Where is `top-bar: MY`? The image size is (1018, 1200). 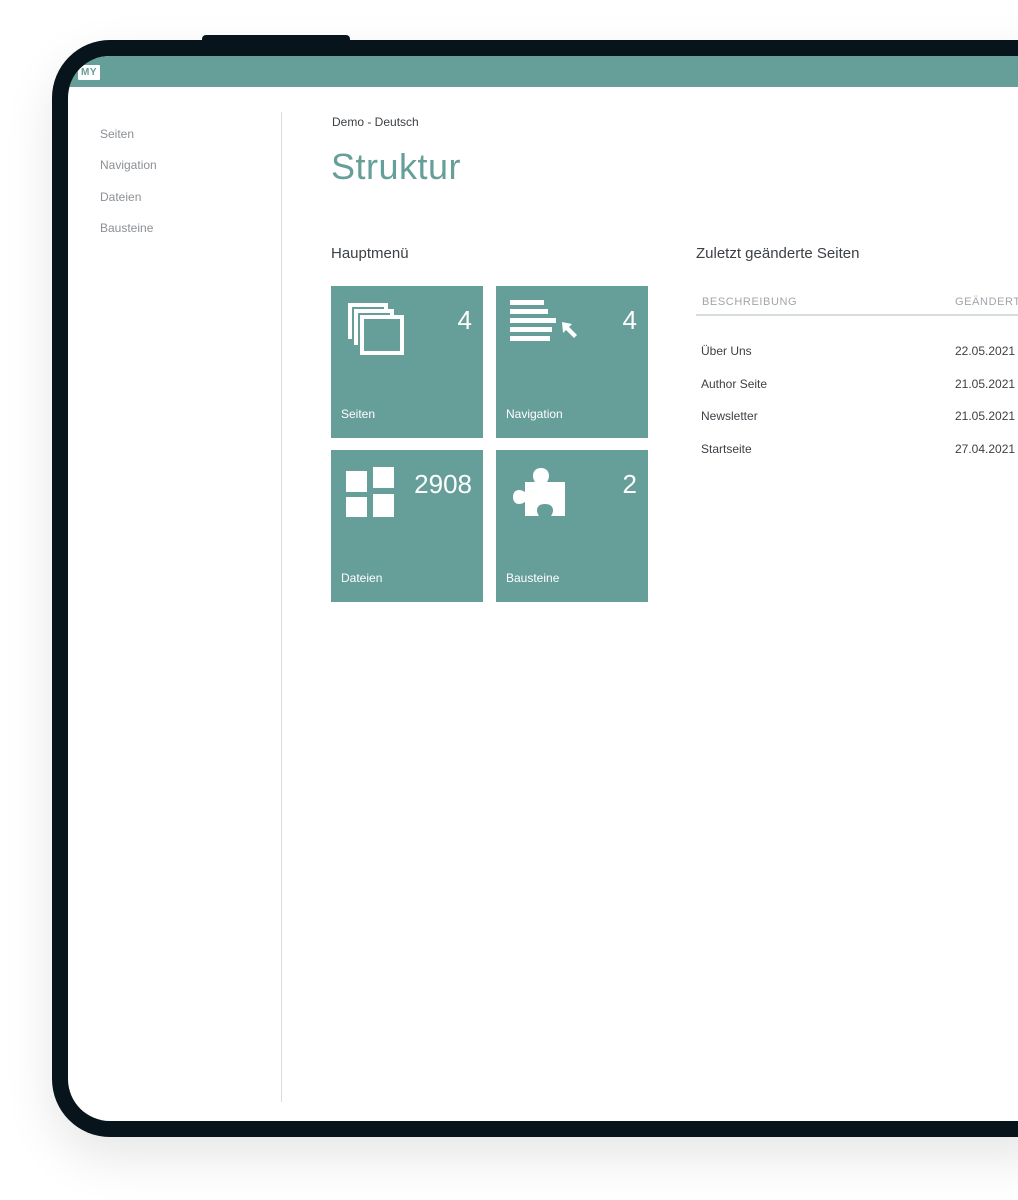 top-bar: MY is located at coordinates (543, 71).